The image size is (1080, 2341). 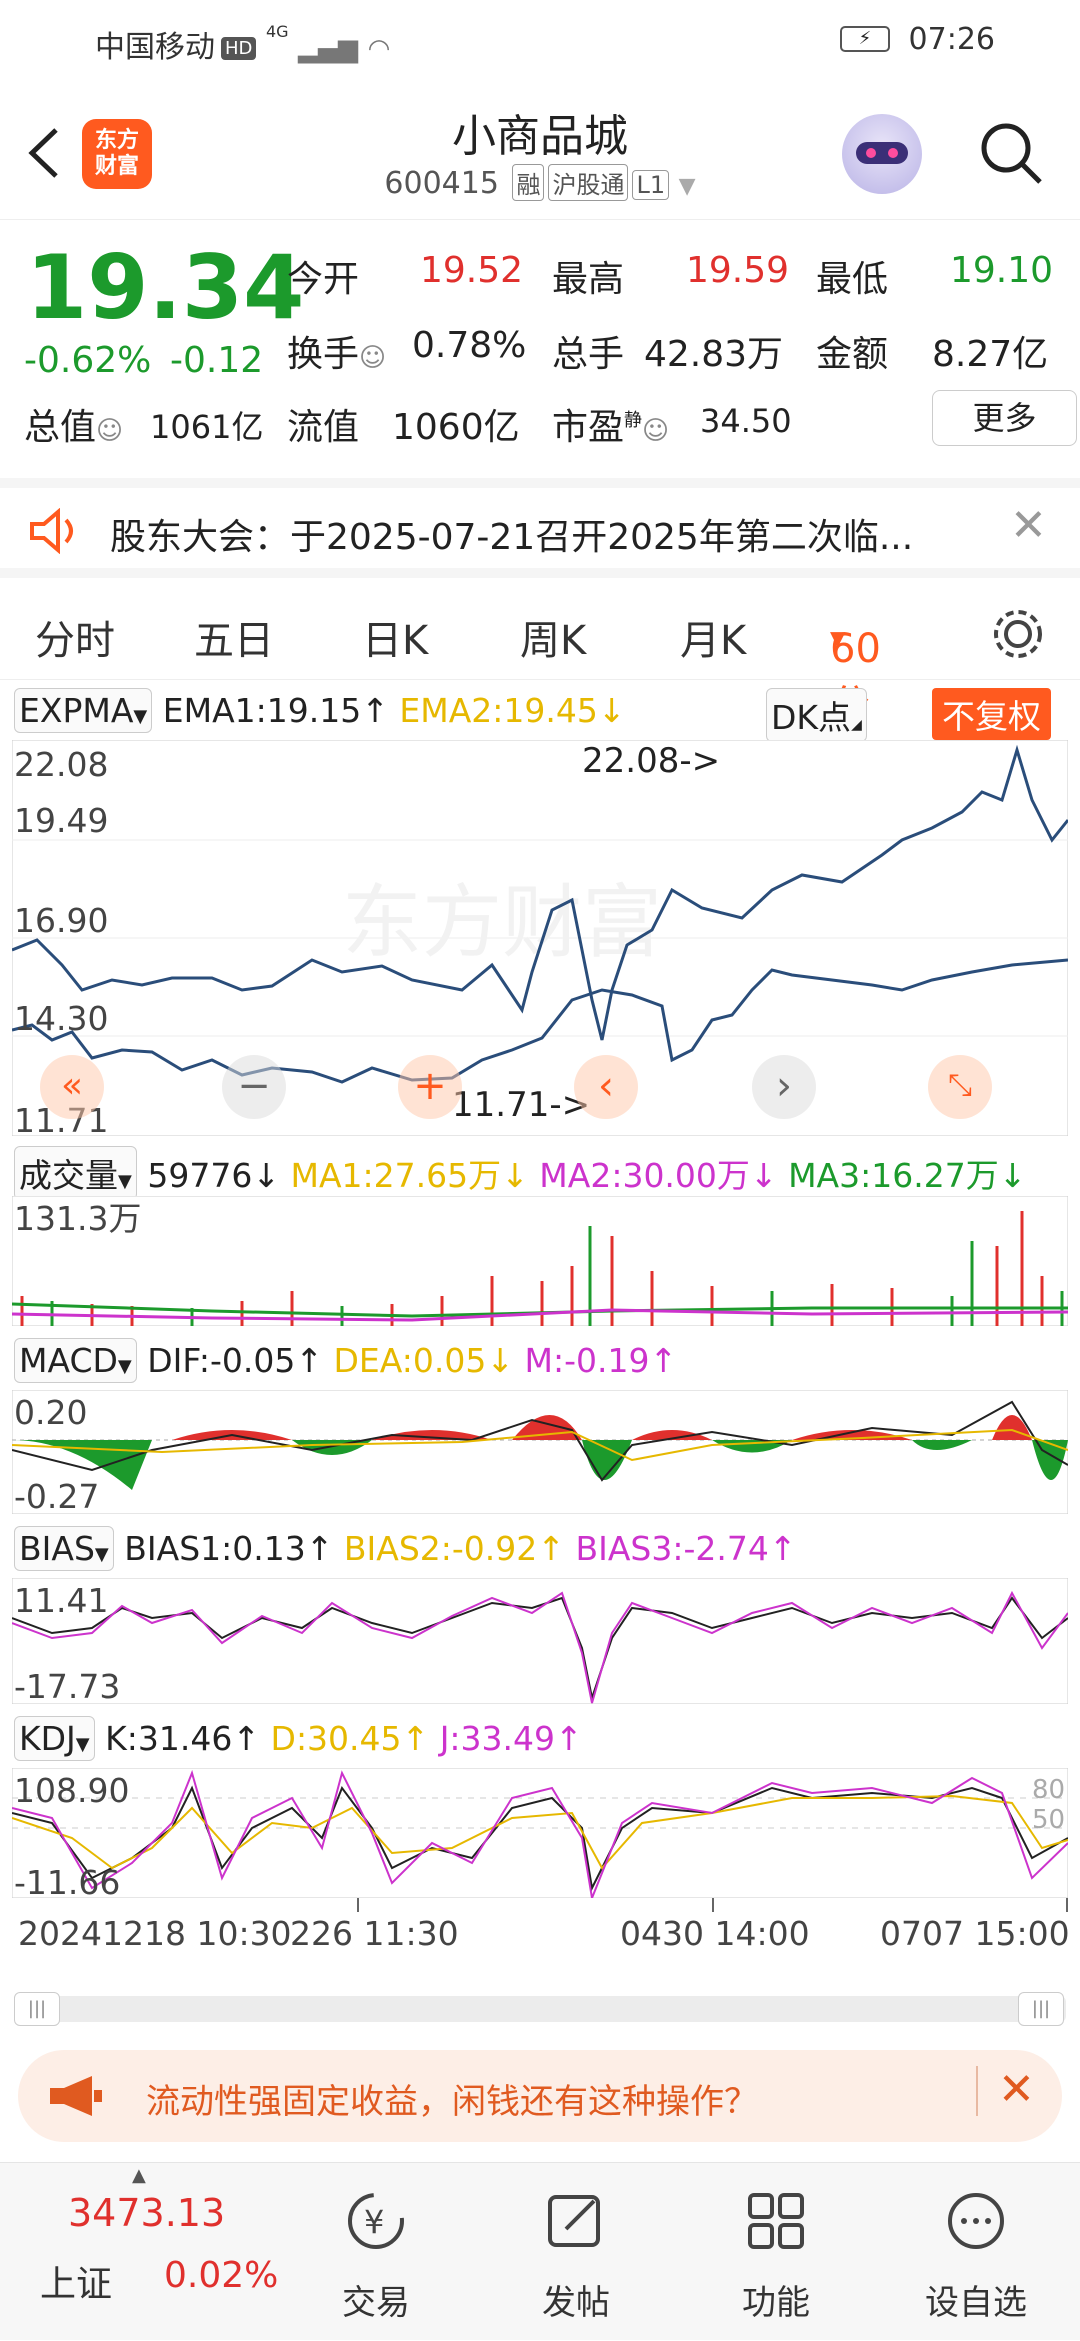 I want to click on macd-chart: 0.20 -0.27, so click(x=540, y=1452).